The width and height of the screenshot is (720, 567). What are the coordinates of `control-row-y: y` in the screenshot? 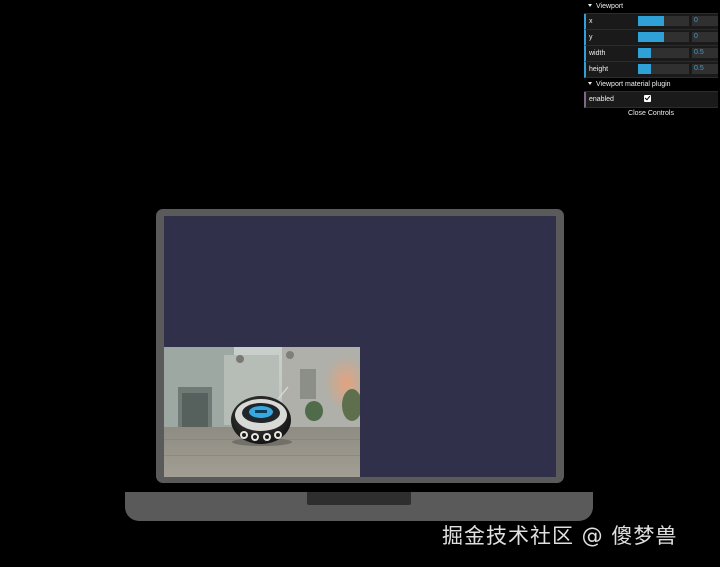 It's located at (651, 38).